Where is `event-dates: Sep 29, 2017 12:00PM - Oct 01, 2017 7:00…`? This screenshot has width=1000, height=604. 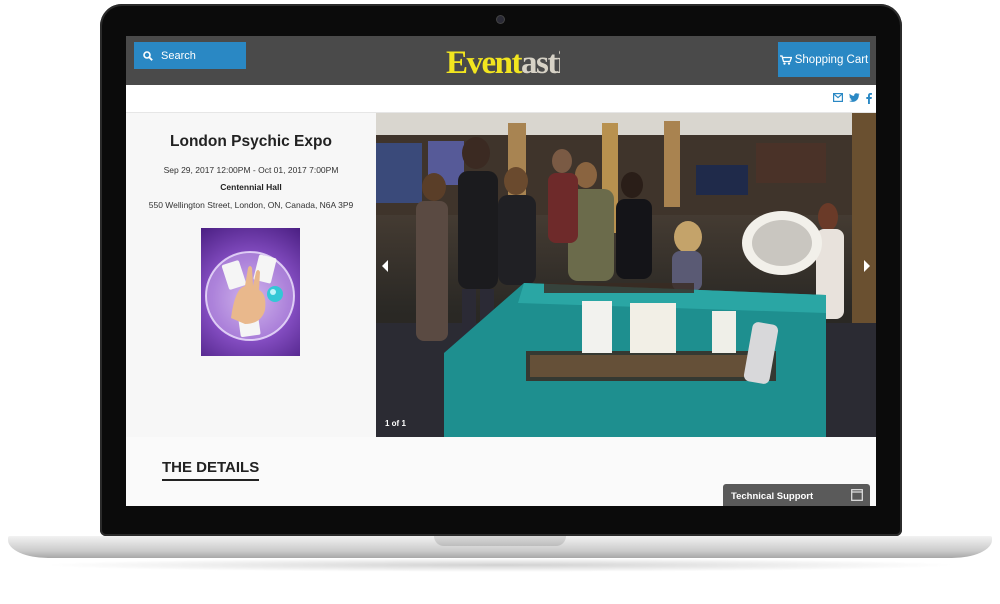 event-dates: Sep 29, 2017 12:00PM - Oct 01, 2017 7:00… is located at coordinates (251, 170).